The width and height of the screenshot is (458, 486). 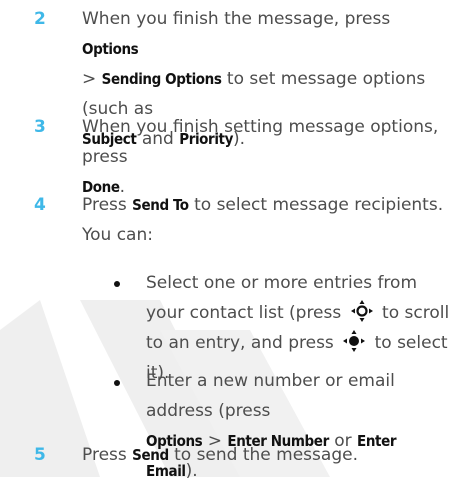 I want to click on step-number: 2, so click(x=40, y=19).